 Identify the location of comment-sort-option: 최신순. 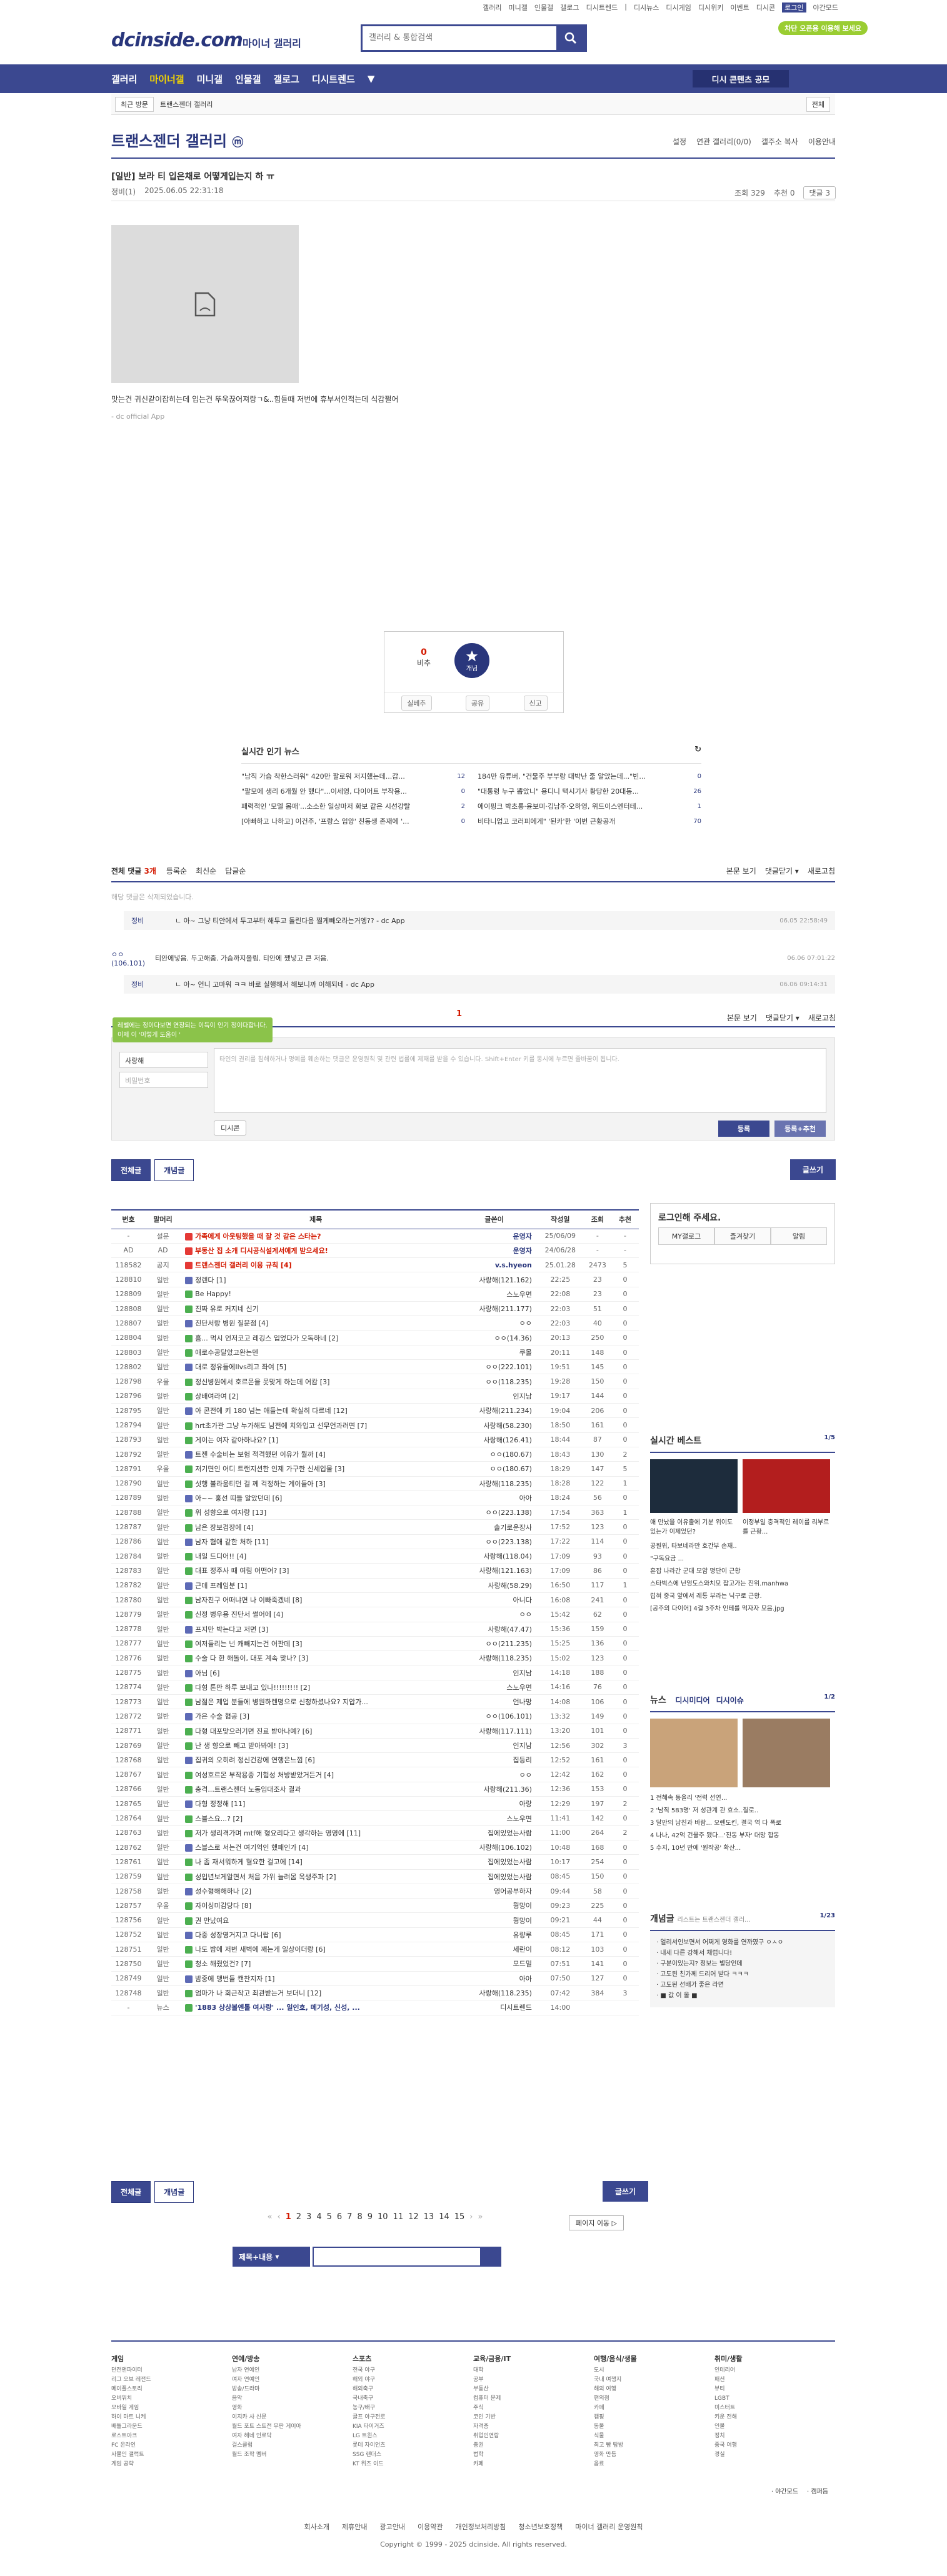
(206, 871).